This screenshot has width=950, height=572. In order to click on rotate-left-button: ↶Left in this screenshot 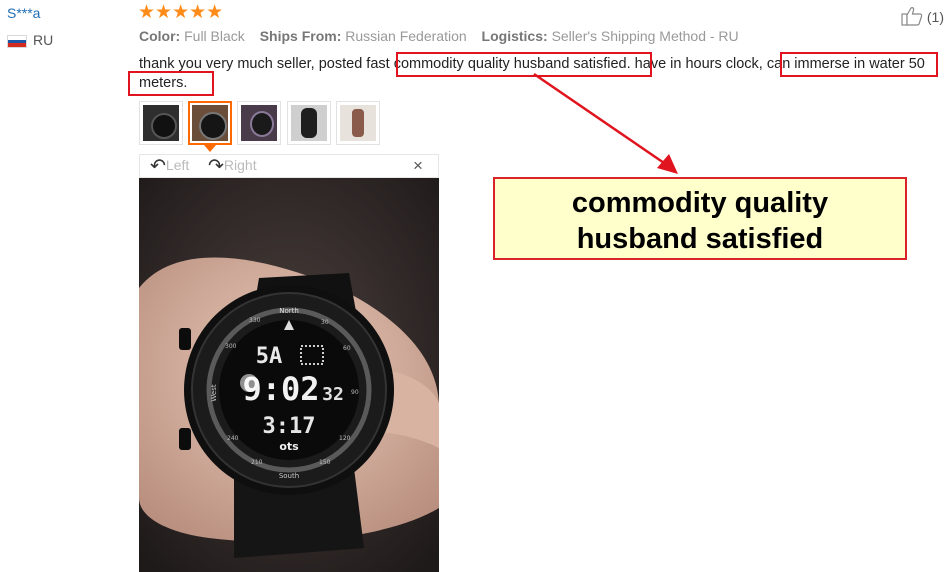, I will do `click(169, 166)`.